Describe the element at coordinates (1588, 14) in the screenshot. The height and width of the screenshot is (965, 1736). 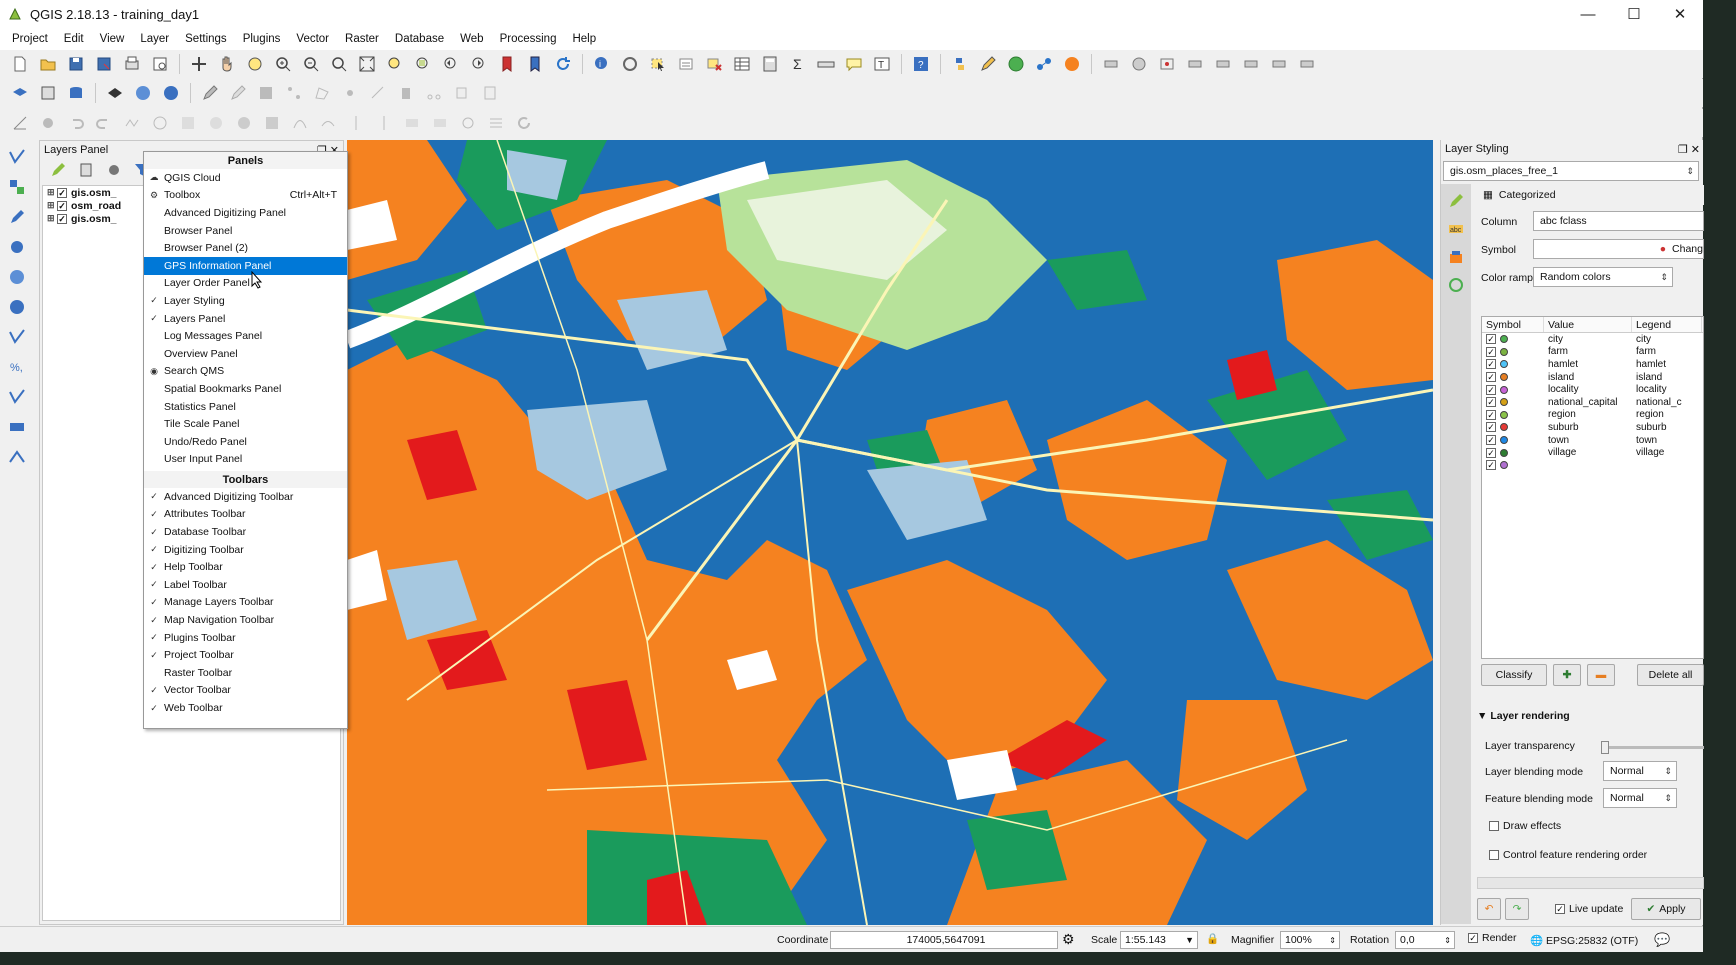
I see `minimize-icon: —` at that location.